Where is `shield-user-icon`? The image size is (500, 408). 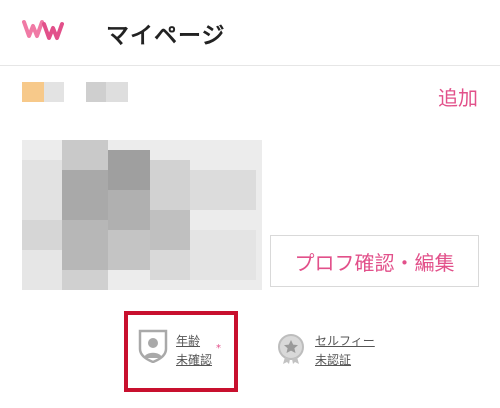 shield-user-icon is located at coordinates (153, 346).